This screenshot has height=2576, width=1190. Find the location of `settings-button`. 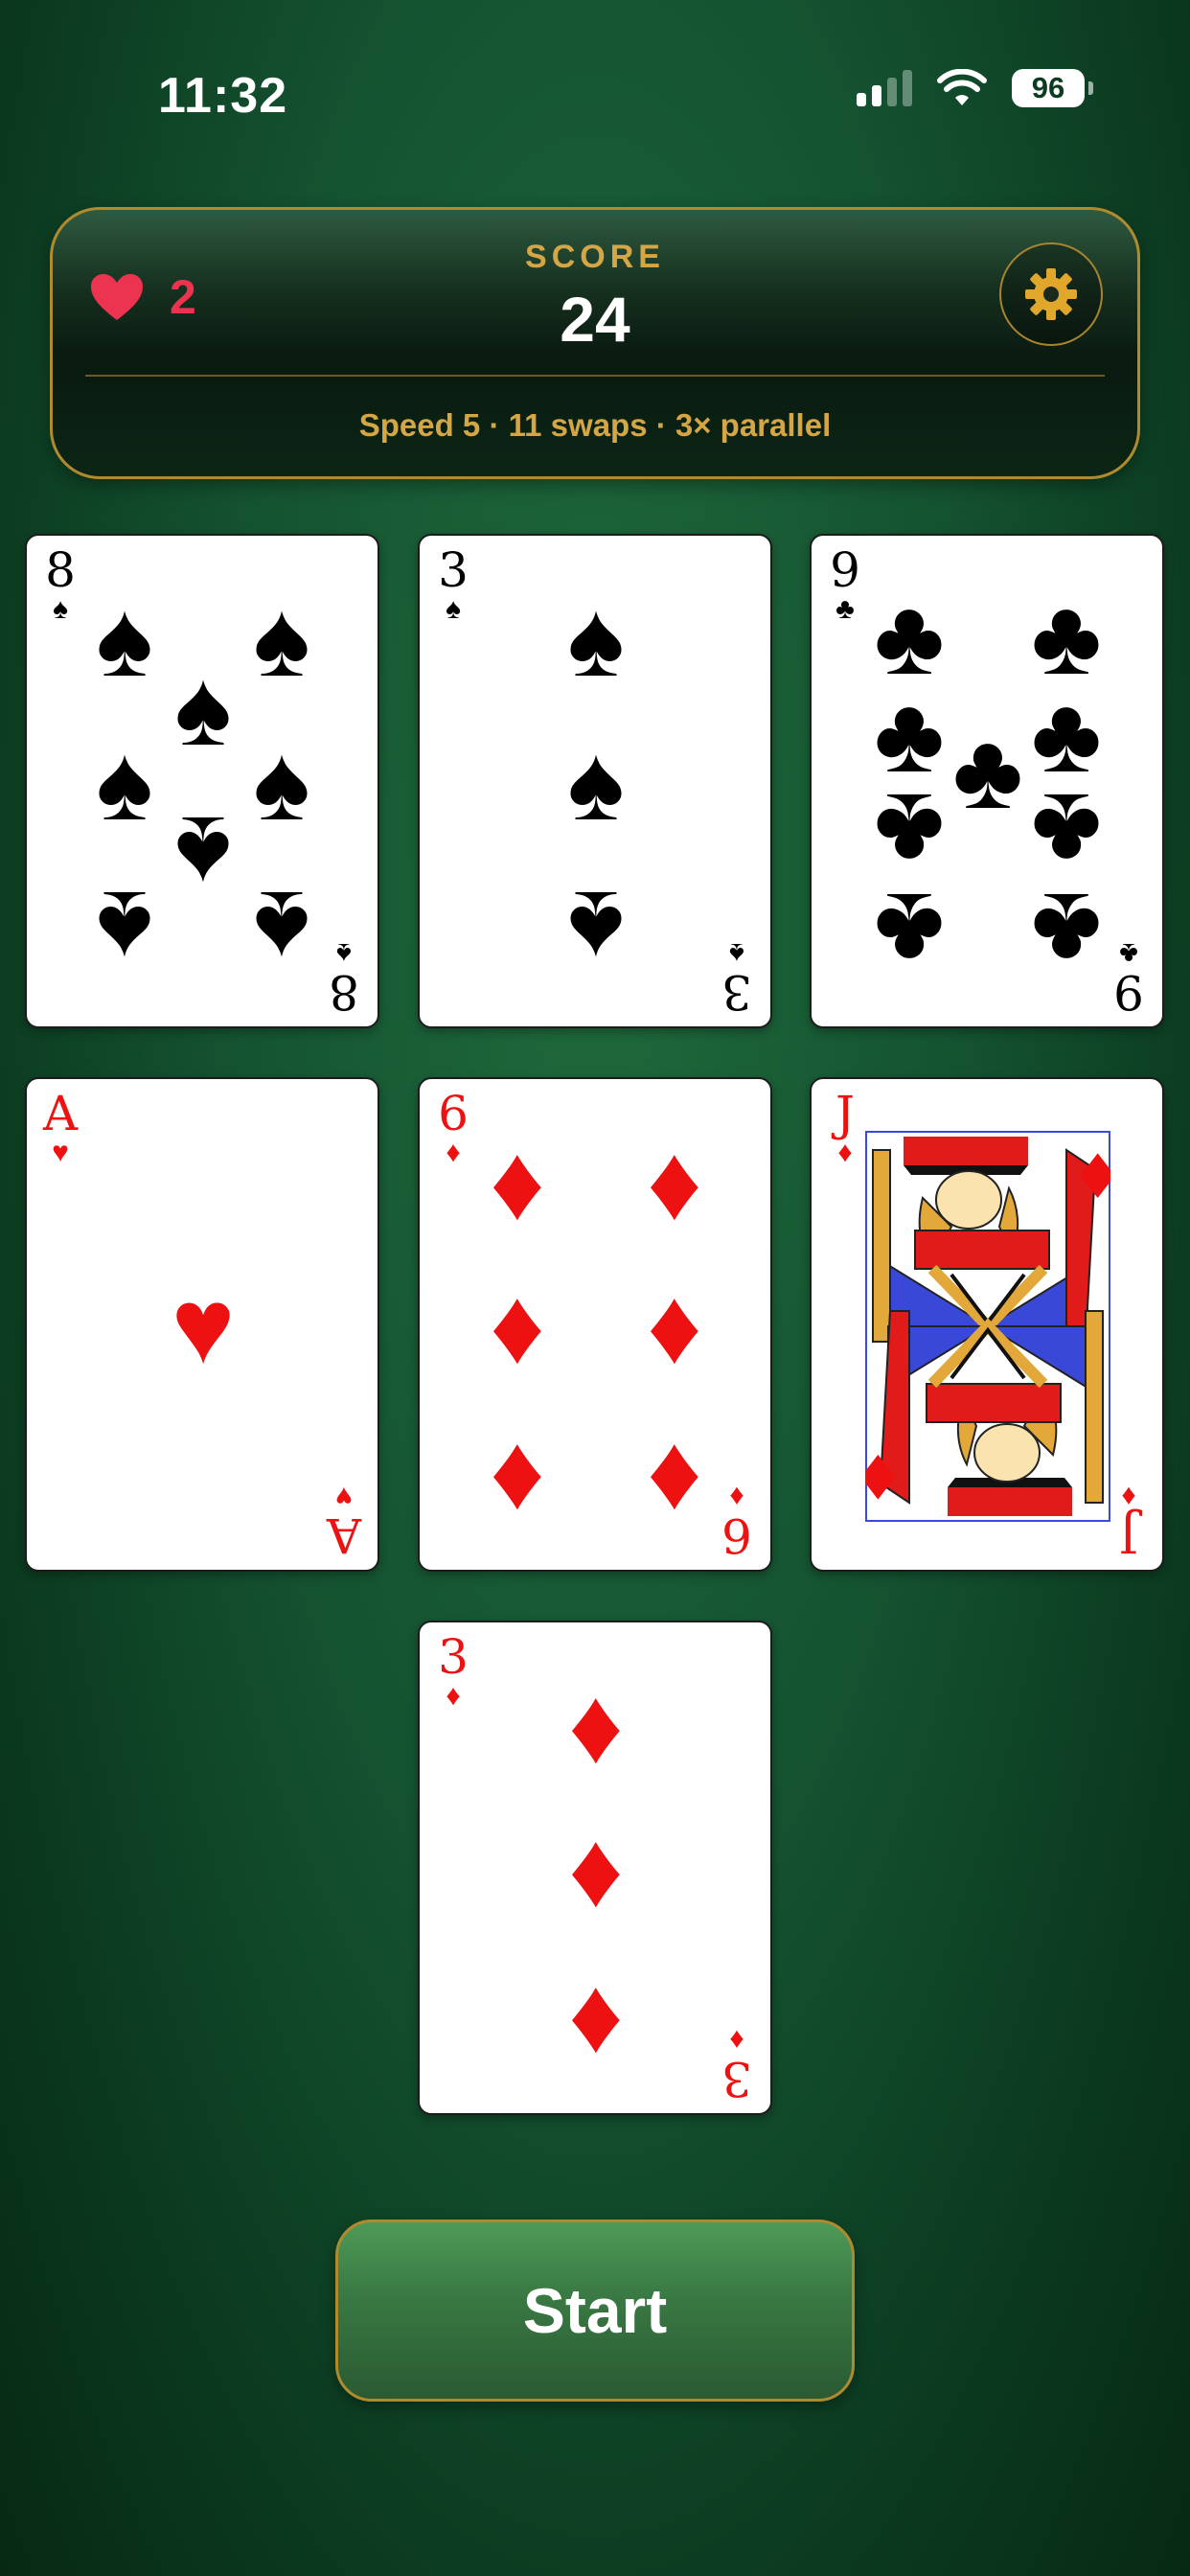

settings-button is located at coordinates (1051, 294).